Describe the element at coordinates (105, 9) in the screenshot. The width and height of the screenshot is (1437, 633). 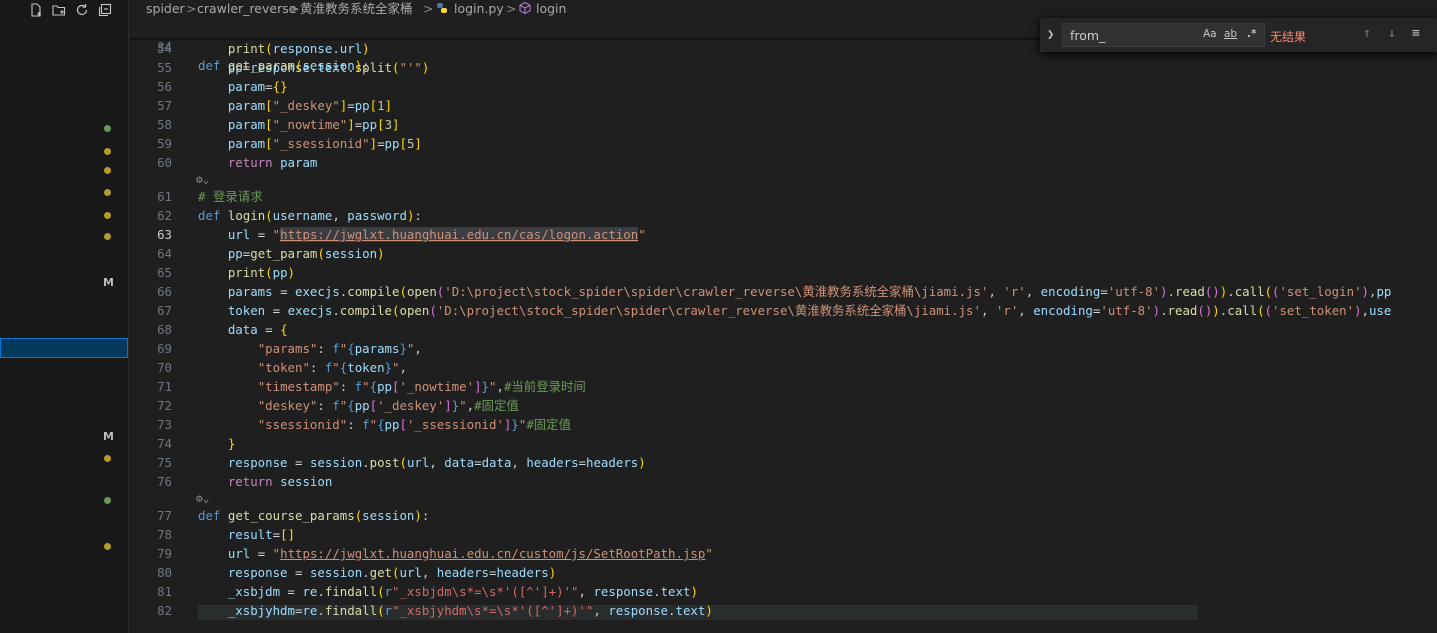
I see `collapse-all-icon` at that location.